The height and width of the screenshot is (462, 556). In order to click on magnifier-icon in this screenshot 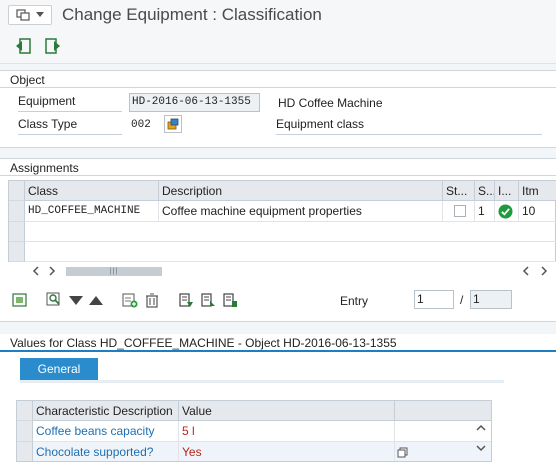, I will do `click(53, 299)`.